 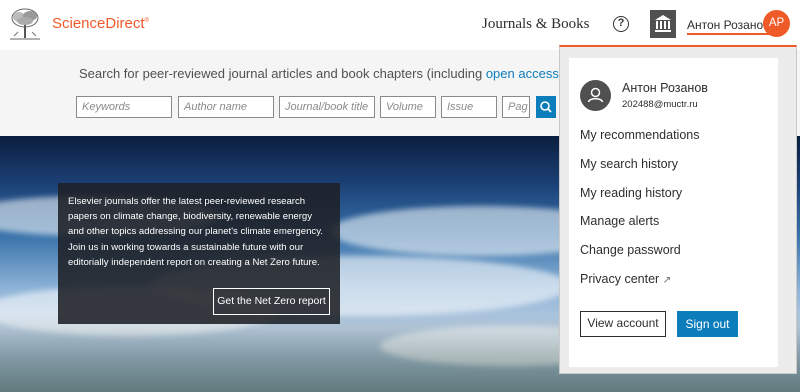 What do you see at coordinates (630, 250) in the screenshot?
I see `change-password-link: Change password` at bounding box center [630, 250].